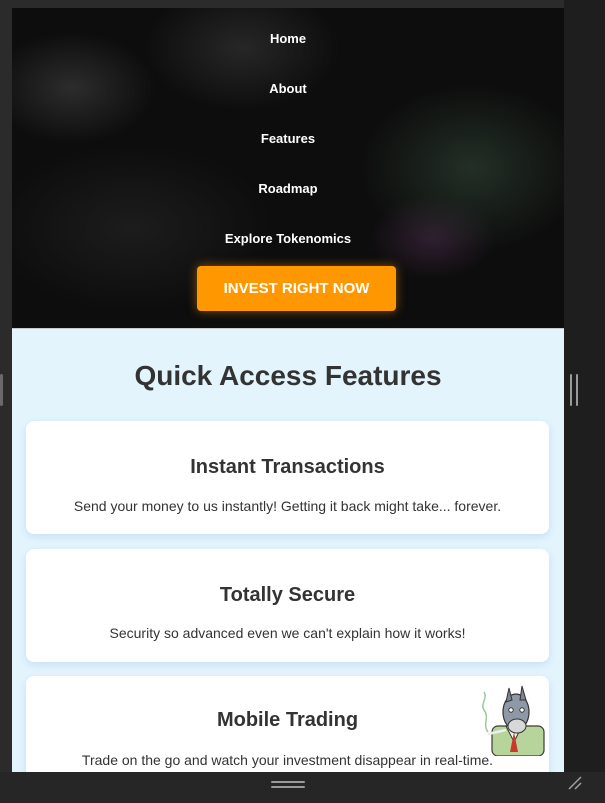 This screenshot has width=605, height=803. What do you see at coordinates (288, 188) in the screenshot?
I see `nav-link-roadmap: Roadmap` at bounding box center [288, 188].